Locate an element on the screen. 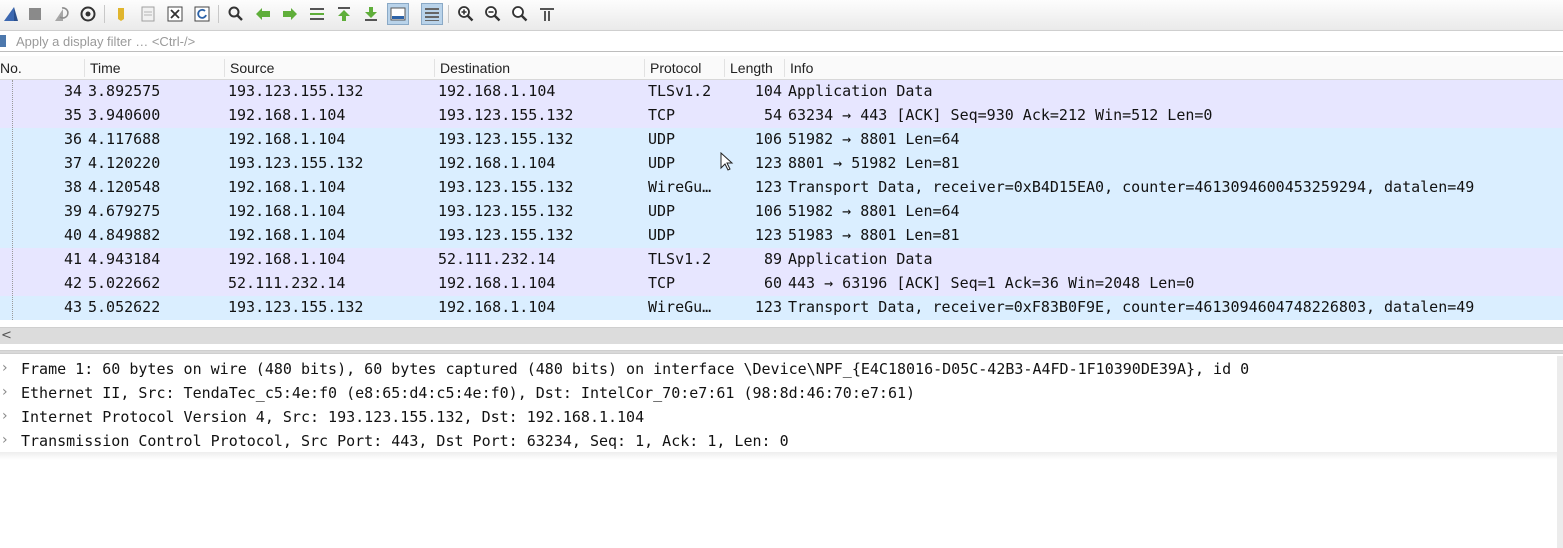 Image resolution: width=1563 pixels, height=548 pixels. shark-fin-start-icon is located at coordinates (11, 14).